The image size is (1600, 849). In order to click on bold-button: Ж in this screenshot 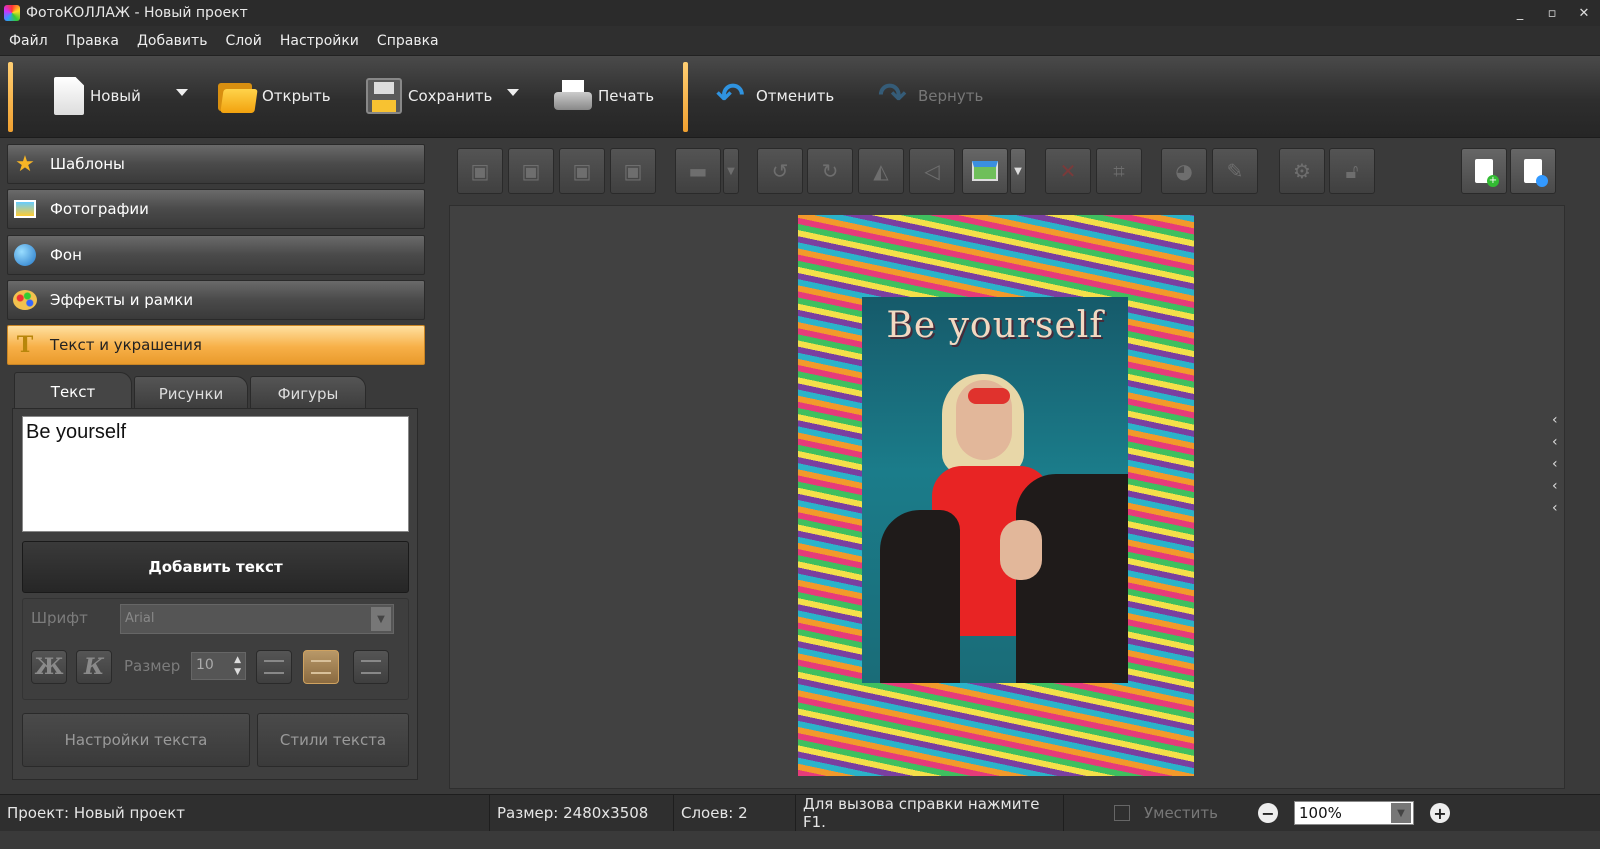, I will do `click(49, 667)`.